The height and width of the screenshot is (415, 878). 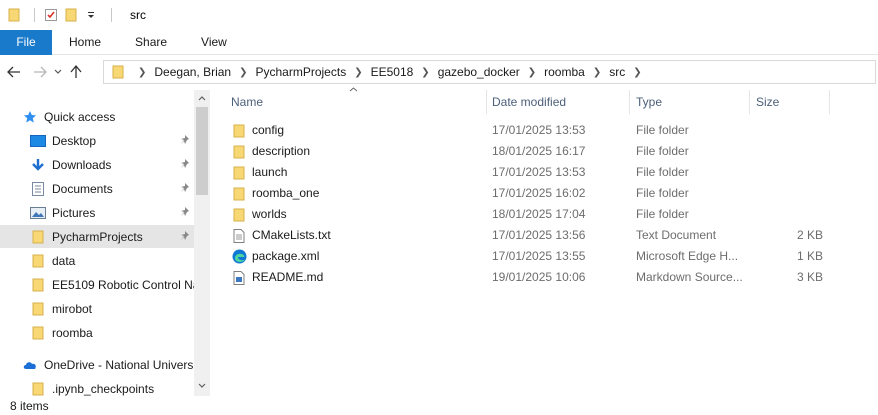 What do you see at coordinates (358, 172) in the screenshot?
I see `file-name-cell: launch` at bounding box center [358, 172].